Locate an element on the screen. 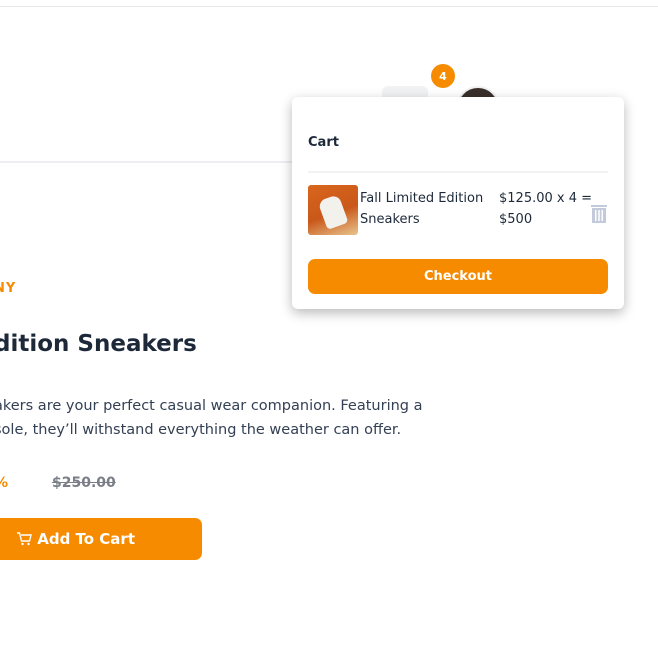  cart-item-price: $125.00 x 4 = $500 is located at coordinates (549, 209).